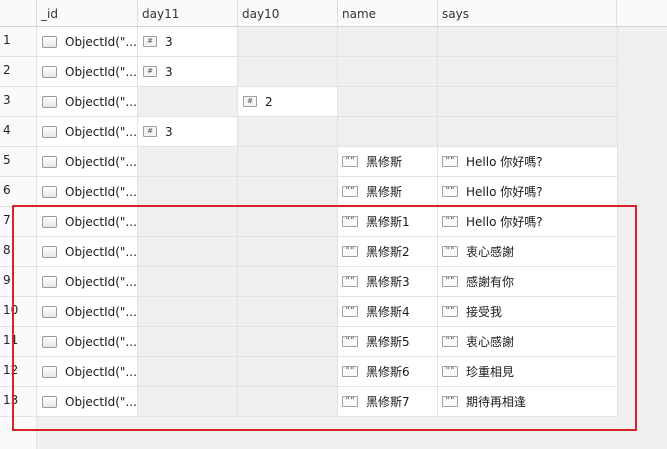 The width and height of the screenshot is (667, 449). I want to click on table-row: 8 ObjectId("... "" 黑修斯2 "" 衷心感謝, so click(309, 252).